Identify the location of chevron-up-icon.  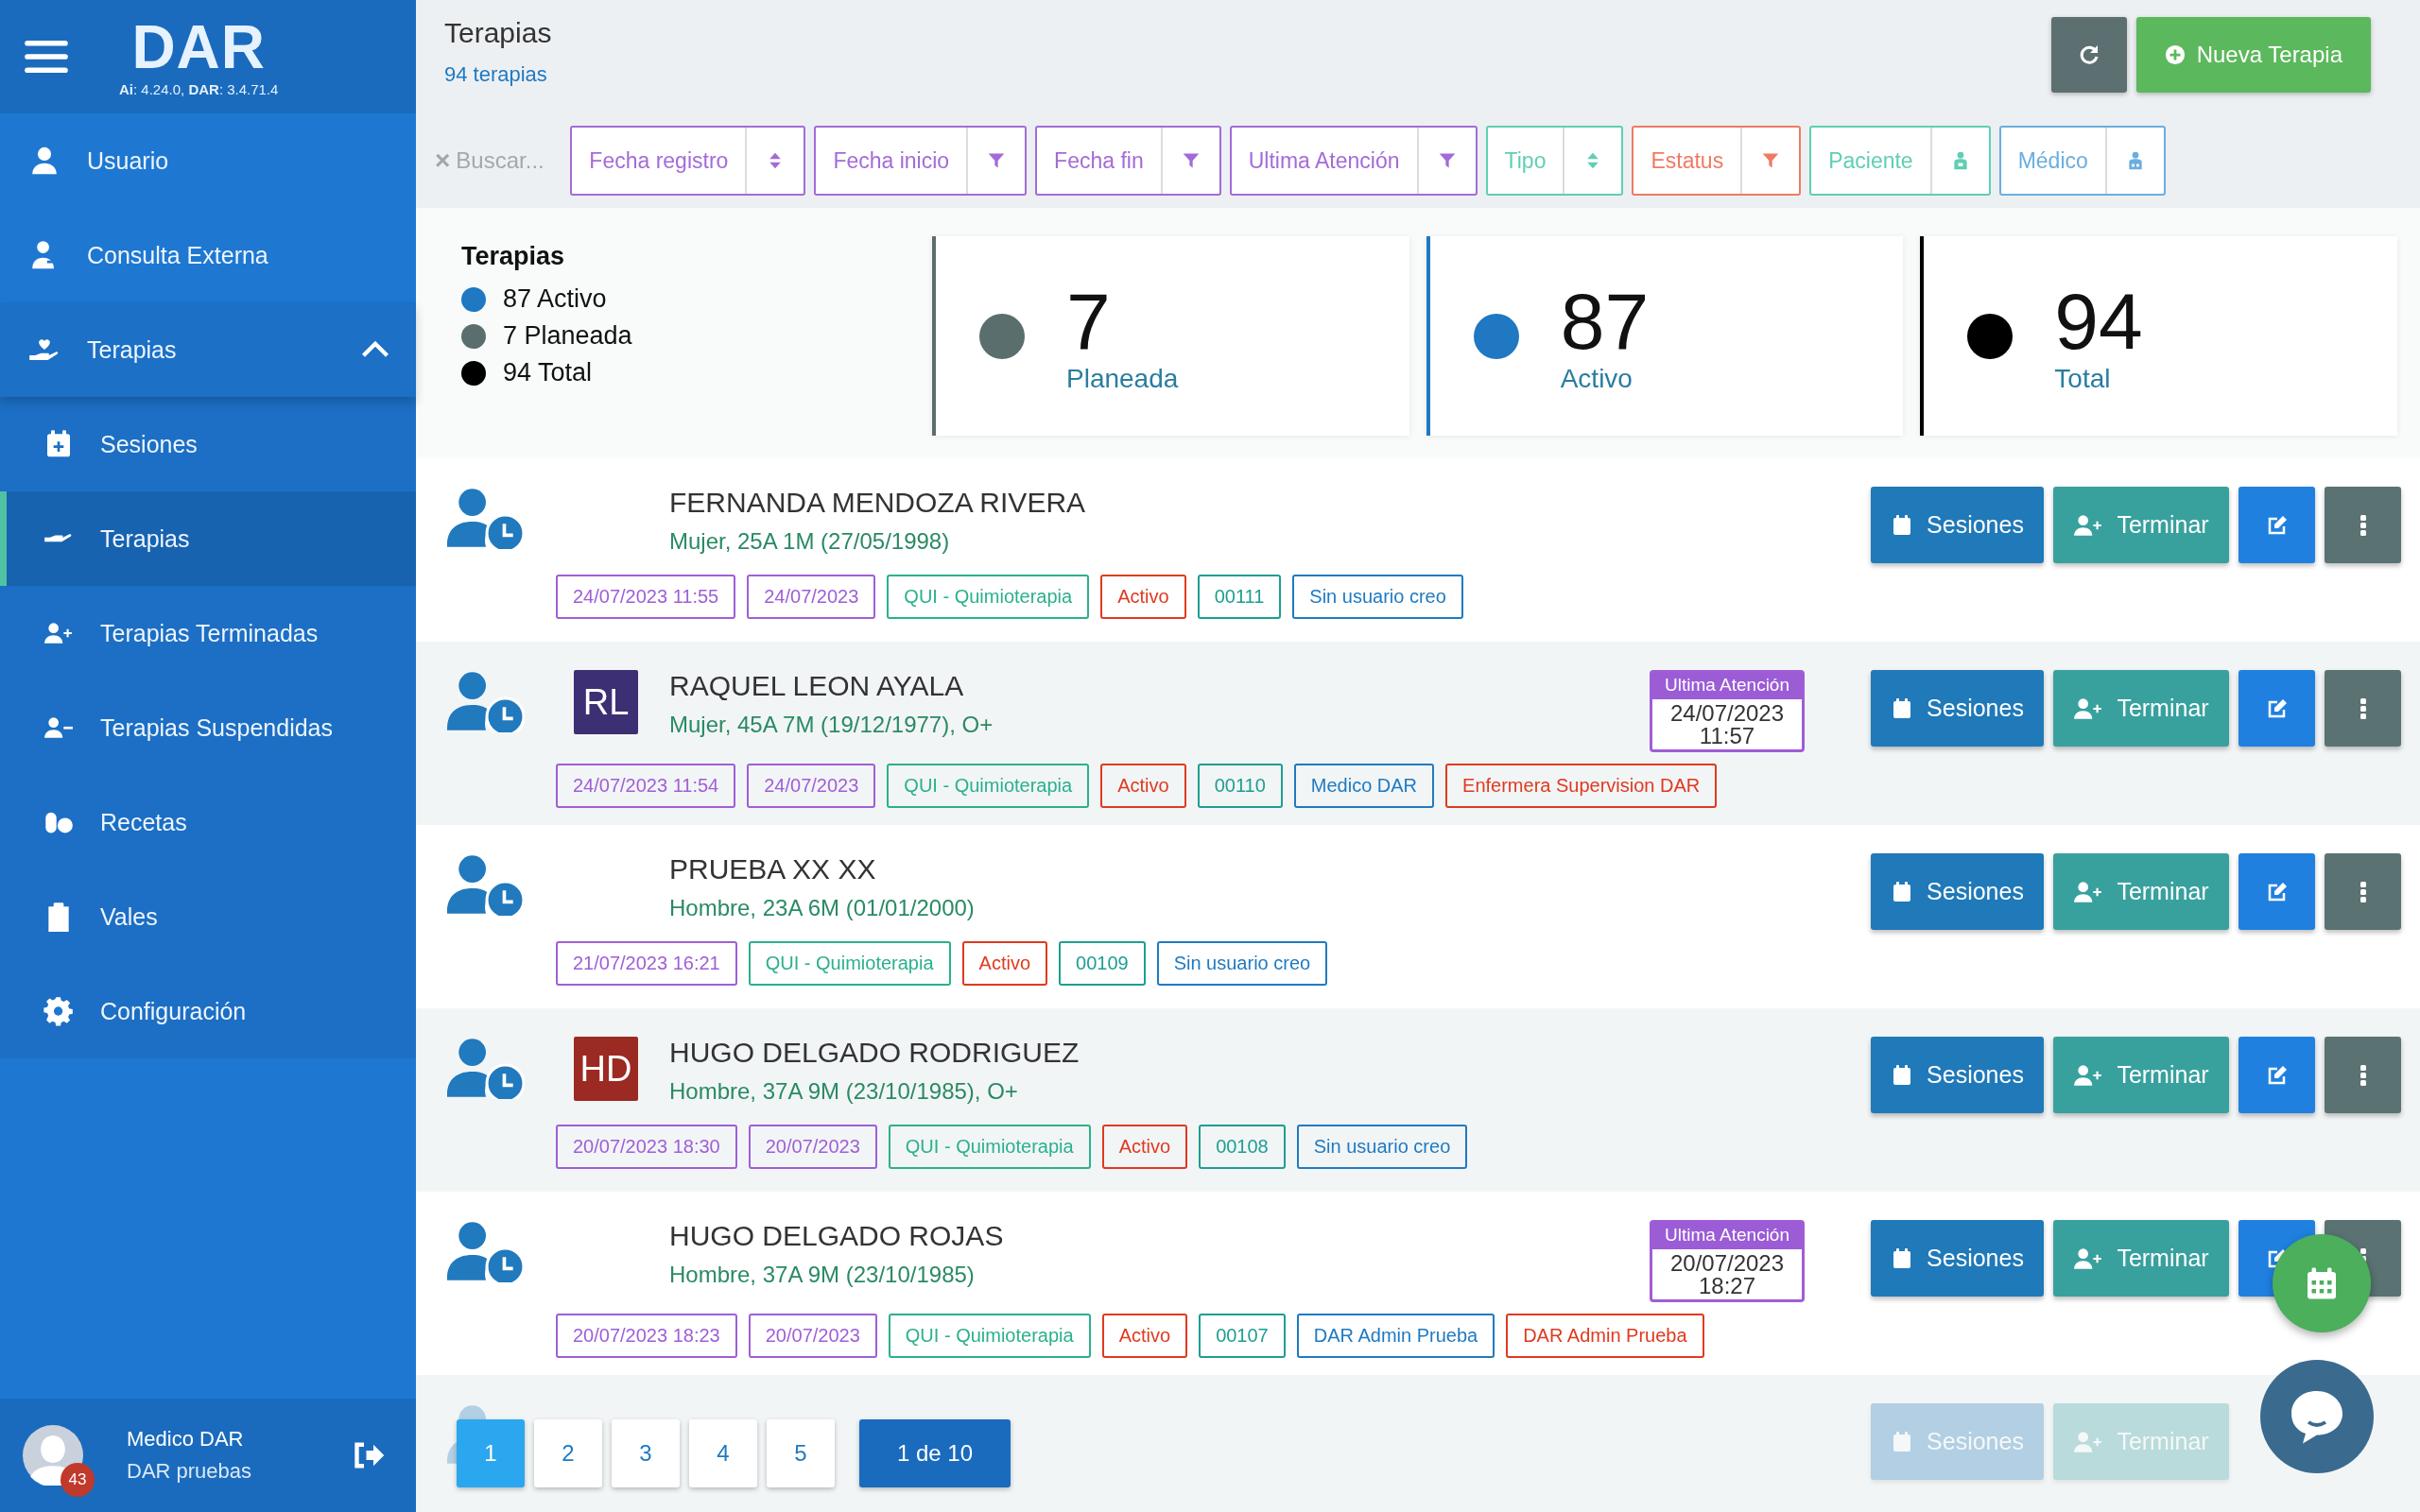
(375, 349).